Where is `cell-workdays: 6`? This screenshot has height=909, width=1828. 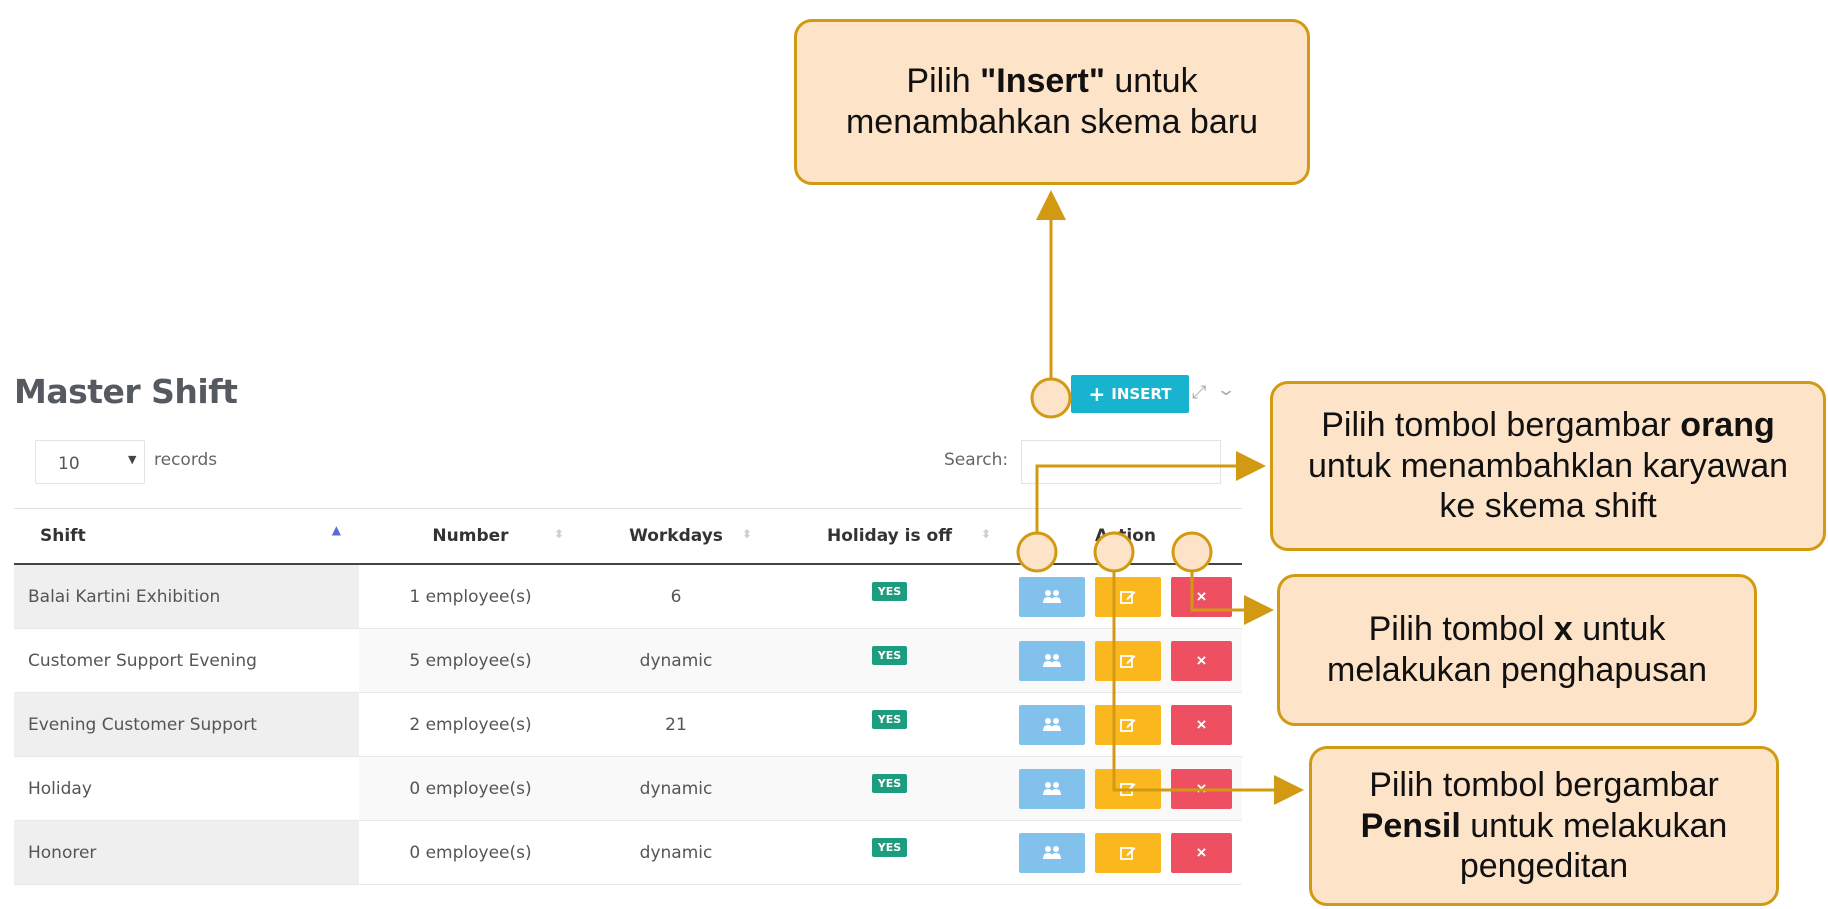 cell-workdays: 6 is located at coordinates (676, 596).